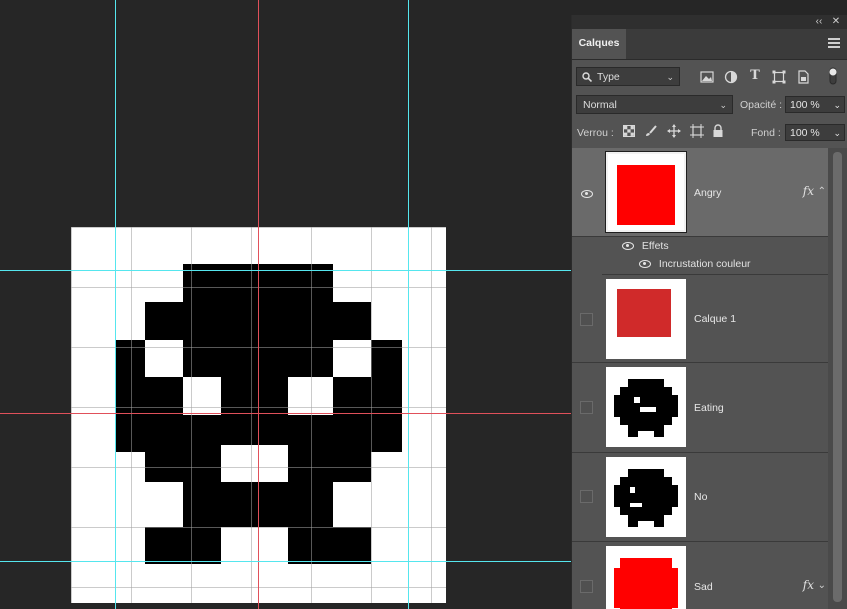 This screenshot has width=847, height=609. I want to click on effect-row-incrustation: Incrustation couleur, so click(733, 264).